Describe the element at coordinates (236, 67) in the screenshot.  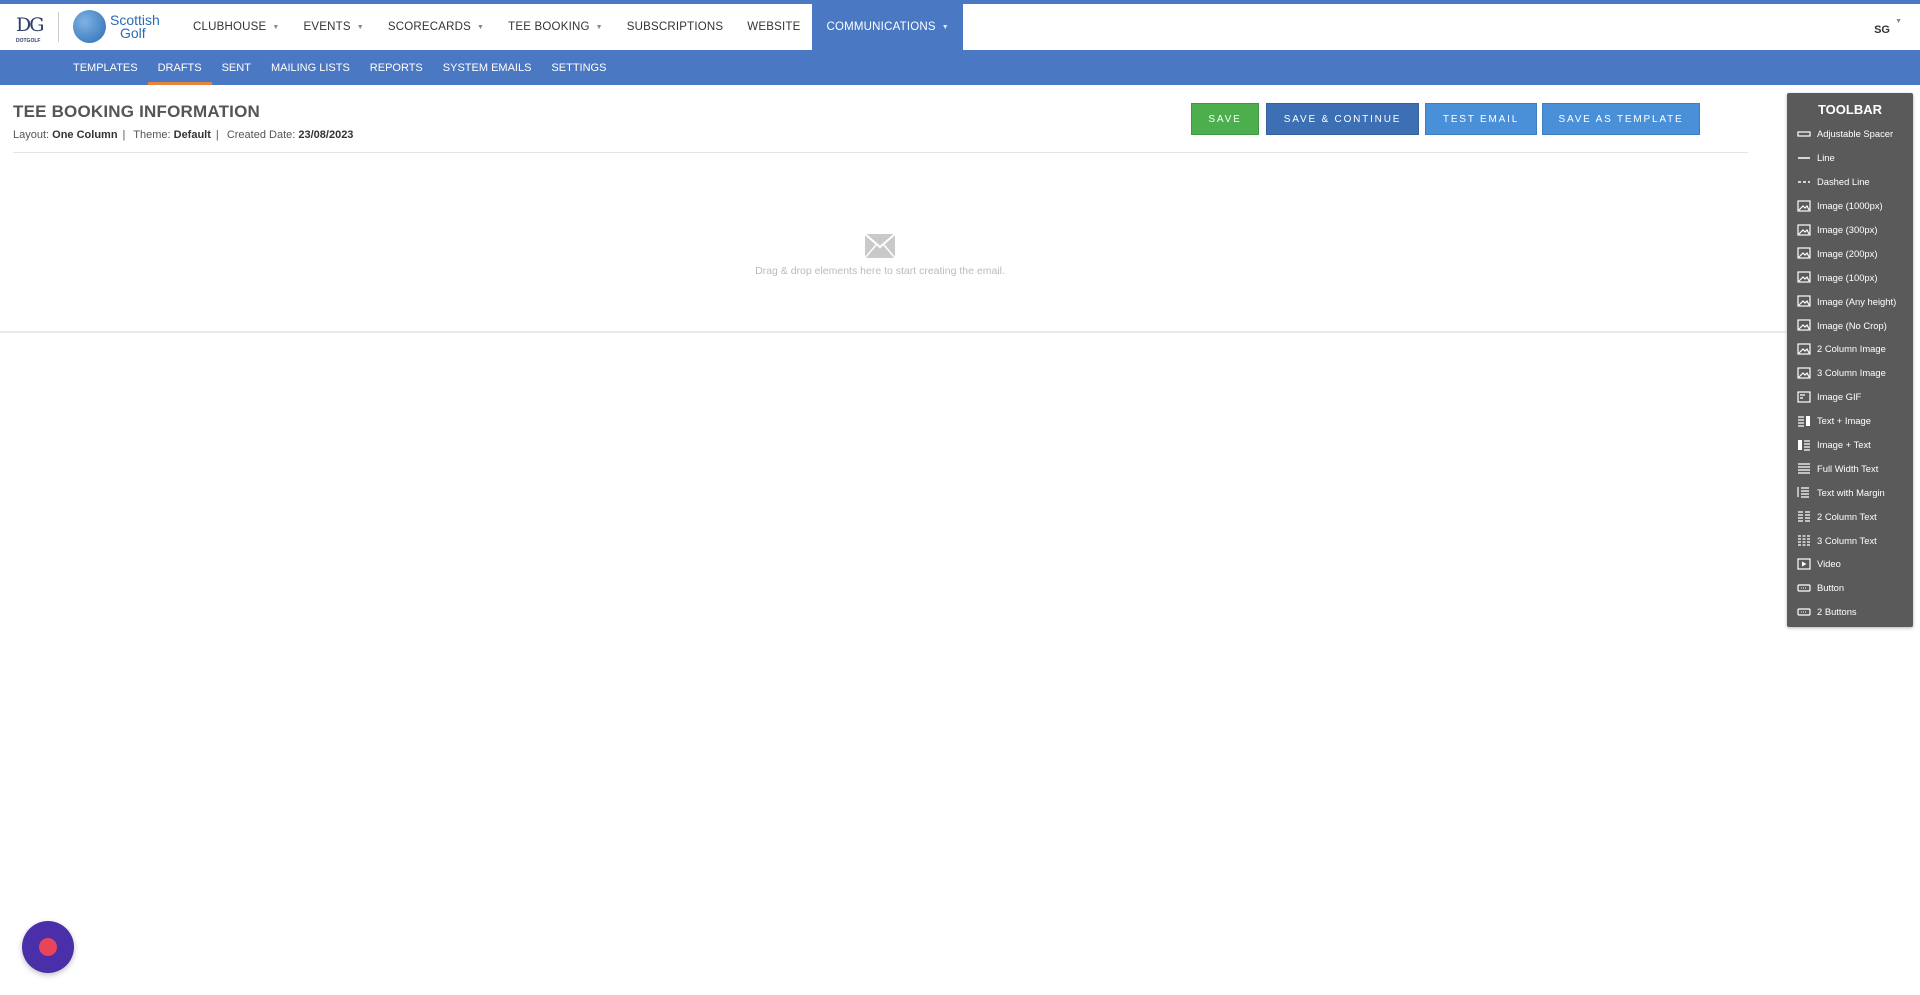
I see `subnav-item-sent: SENT` at that location.